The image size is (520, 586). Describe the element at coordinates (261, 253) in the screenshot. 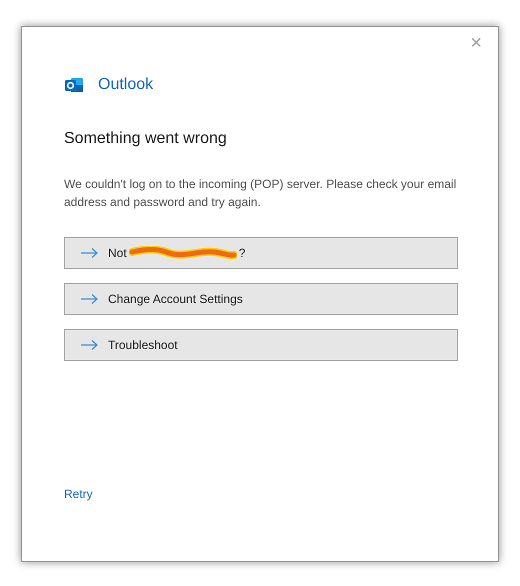

I see `account-button: Not ?` at that location.